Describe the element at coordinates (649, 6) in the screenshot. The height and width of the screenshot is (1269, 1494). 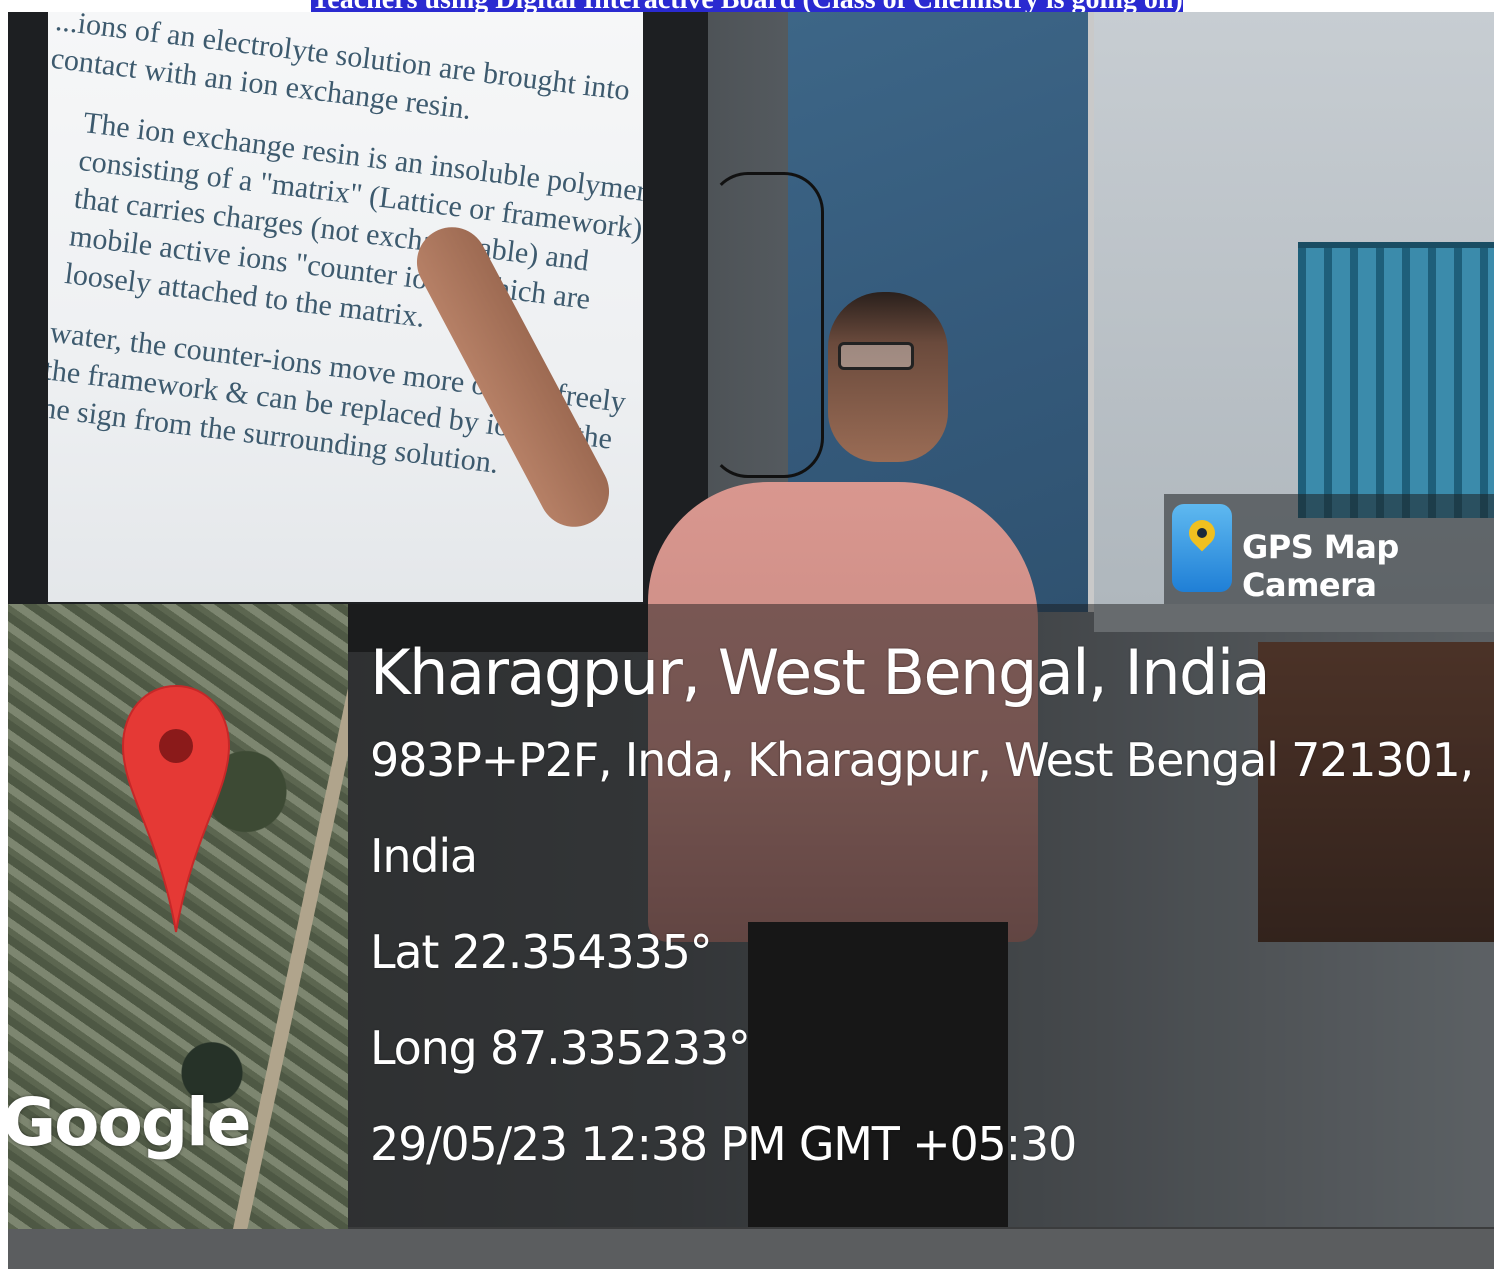
I see `caption-part-board: Digital Interactive Board` at that location.